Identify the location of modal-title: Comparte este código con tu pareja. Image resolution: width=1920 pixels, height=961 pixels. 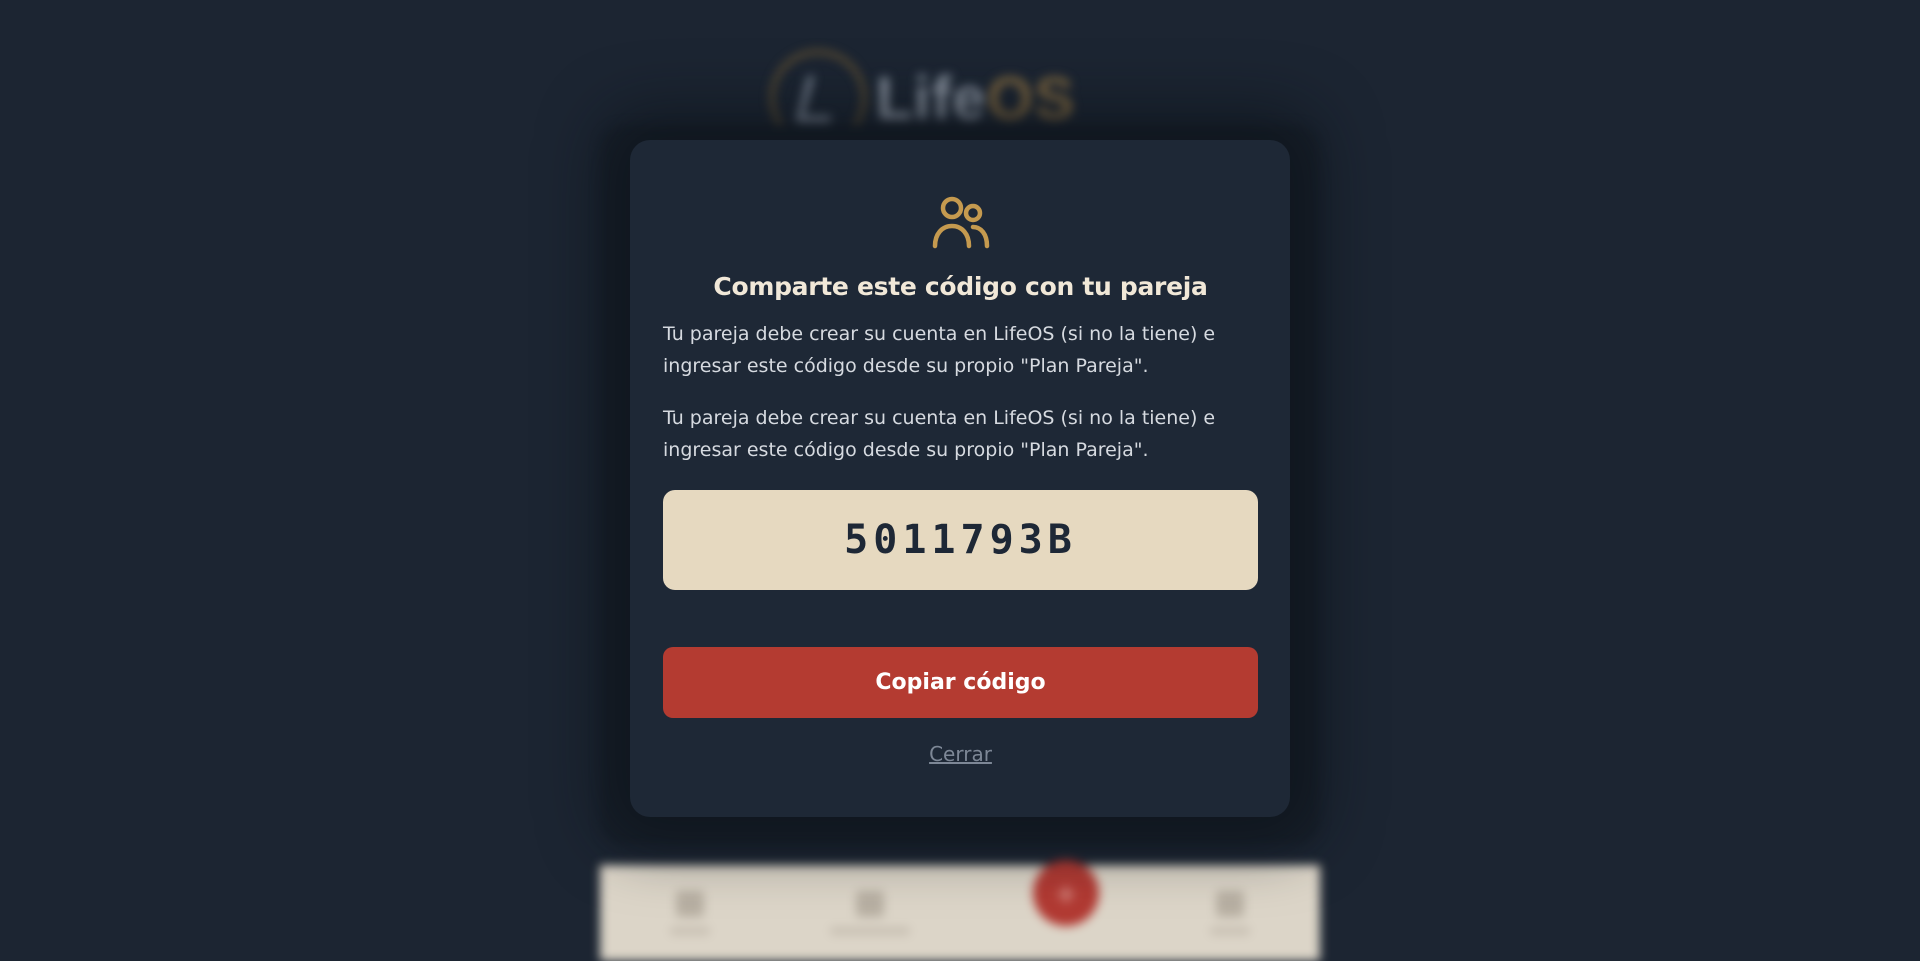
(960, 286).